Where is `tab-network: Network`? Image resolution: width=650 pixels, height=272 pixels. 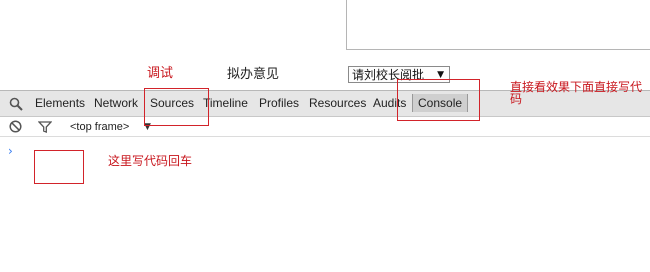
tab-network: Network is located at coordinates (116, 103).